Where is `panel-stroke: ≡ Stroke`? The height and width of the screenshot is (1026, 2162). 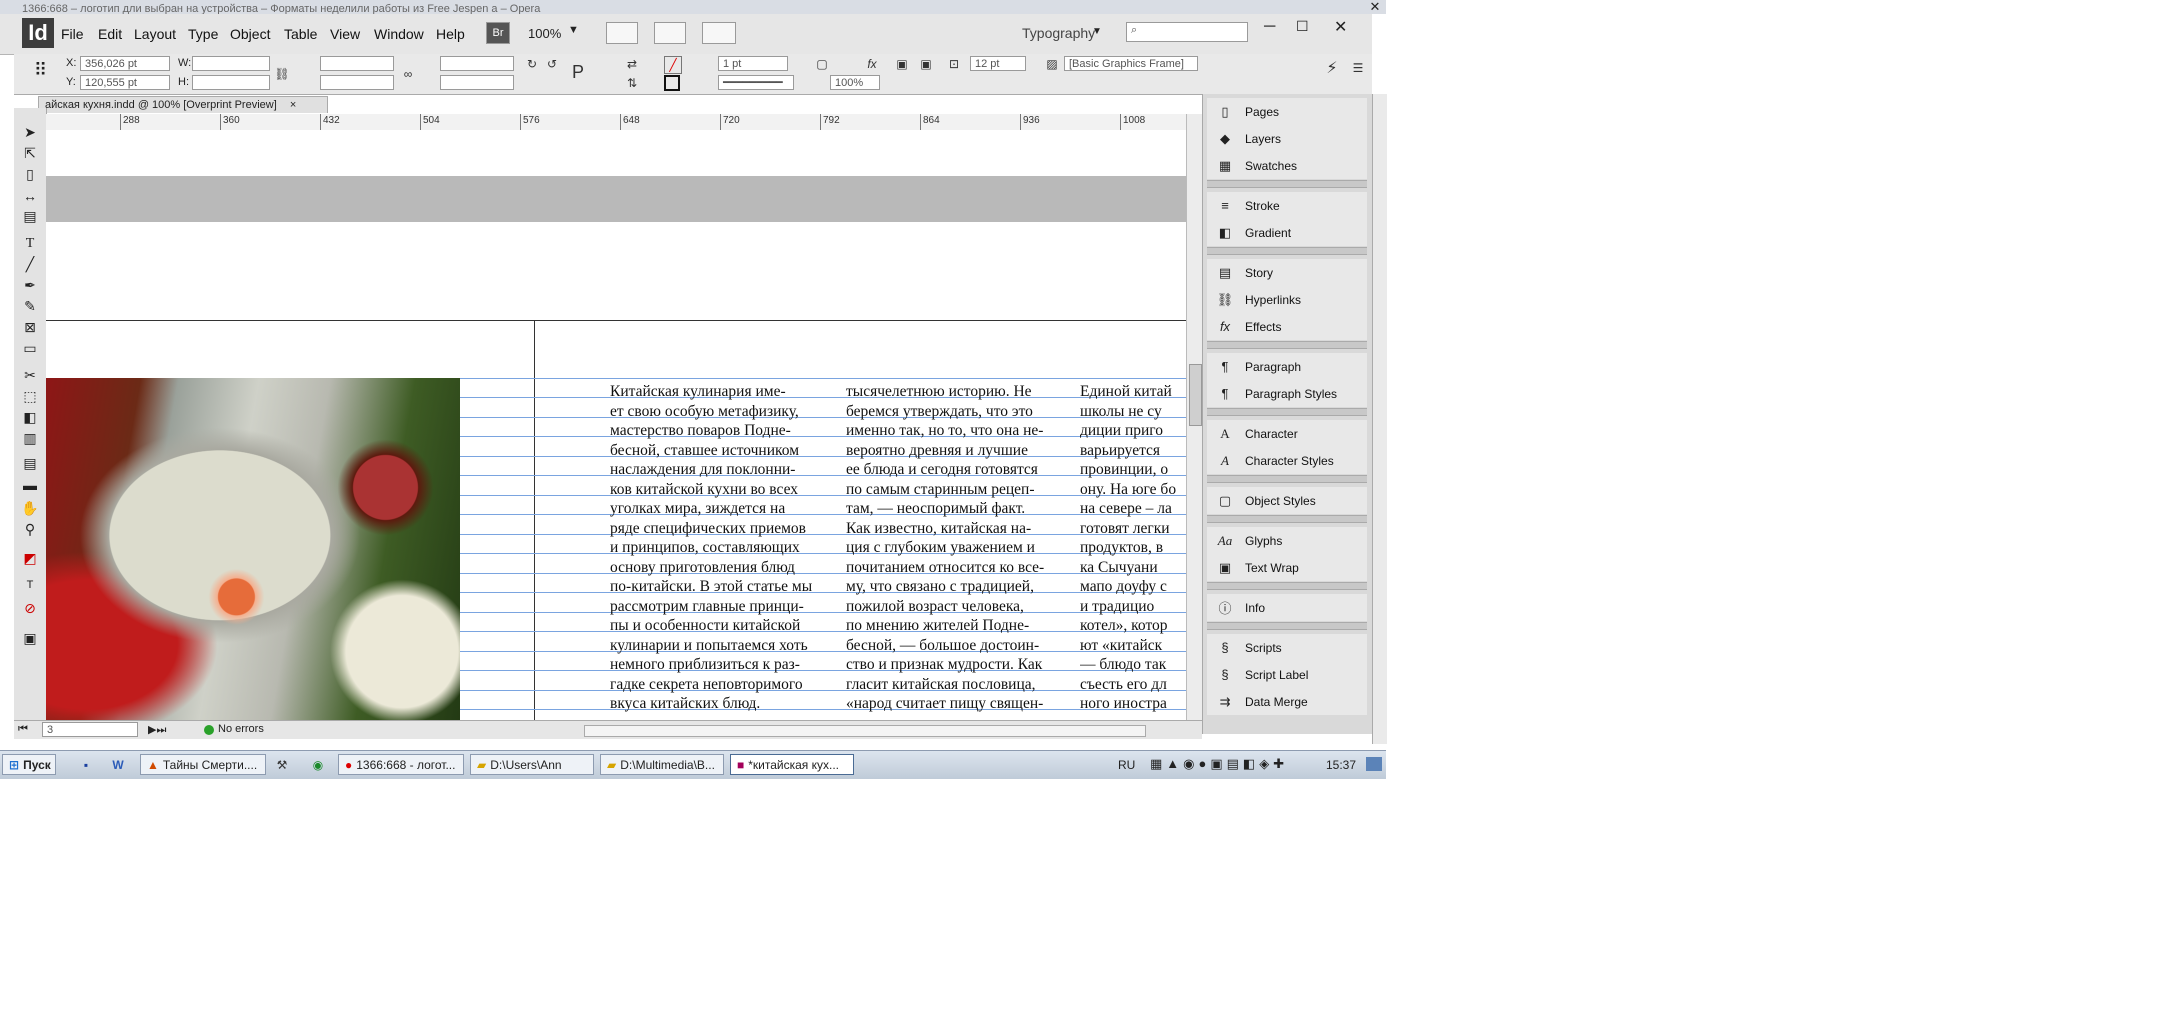 panel-stroke: ≡ Stroke is located at coordinates (1287, 205).